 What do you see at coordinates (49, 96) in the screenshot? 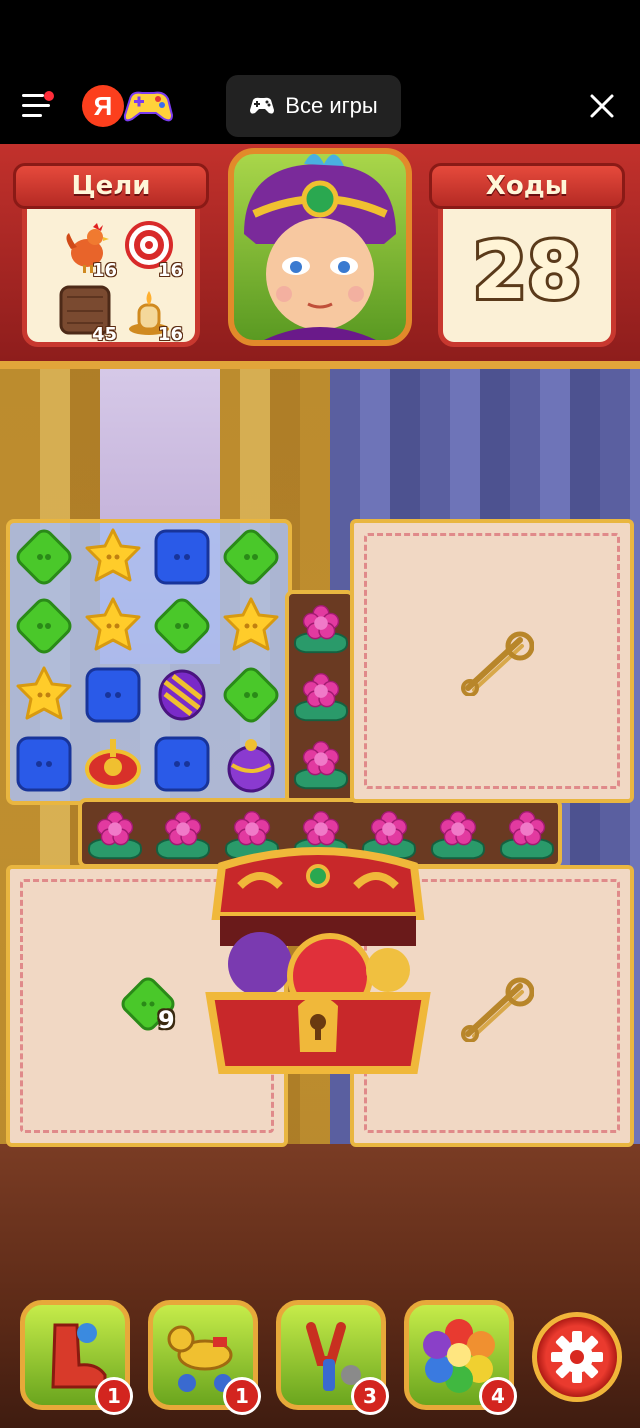
I see `notification-dot` at bounding box center [49, 96].